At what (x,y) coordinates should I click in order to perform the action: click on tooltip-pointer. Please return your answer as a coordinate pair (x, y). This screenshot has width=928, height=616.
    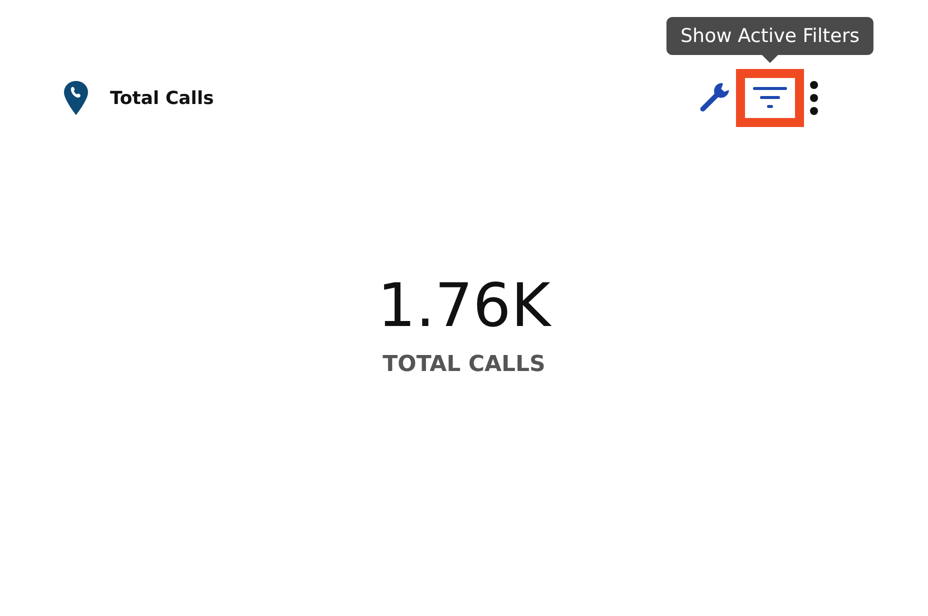
    Looking at the image, I should click on (770, 59).